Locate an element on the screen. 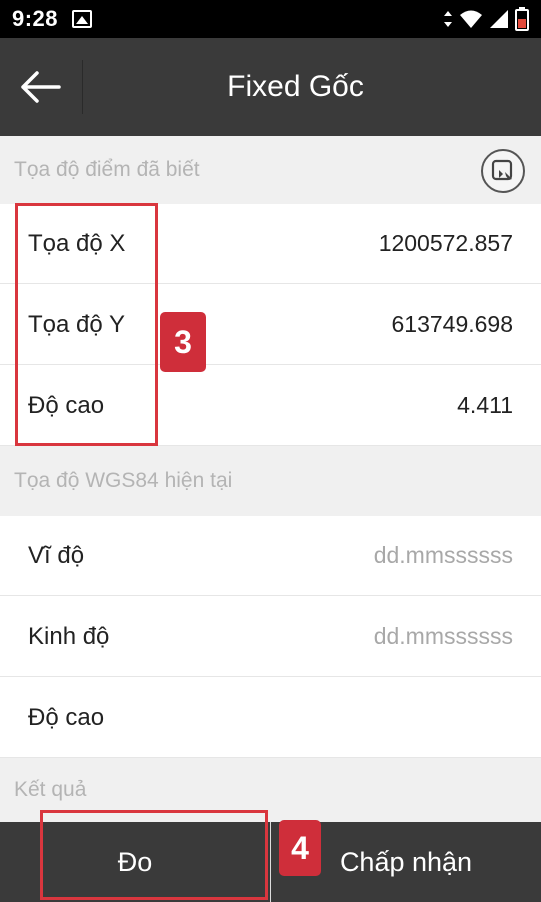 This screenshot has width=541, height=902. import-point-icon is located at coordinates (502, 170).